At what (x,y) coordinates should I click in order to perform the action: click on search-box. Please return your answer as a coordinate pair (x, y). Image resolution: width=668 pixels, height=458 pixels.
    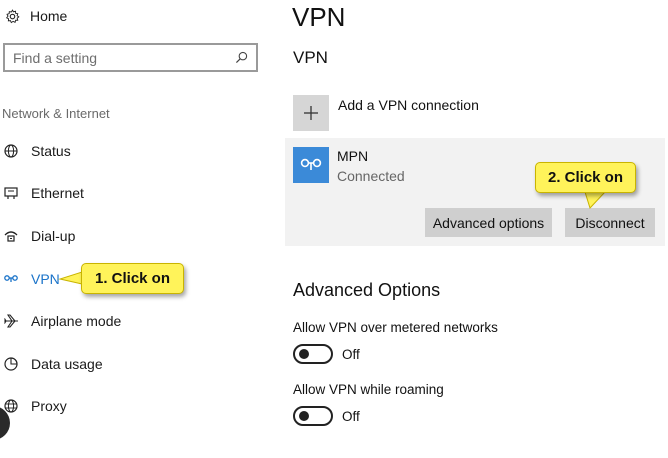
    Looking at the image, I should click on (130, 57).